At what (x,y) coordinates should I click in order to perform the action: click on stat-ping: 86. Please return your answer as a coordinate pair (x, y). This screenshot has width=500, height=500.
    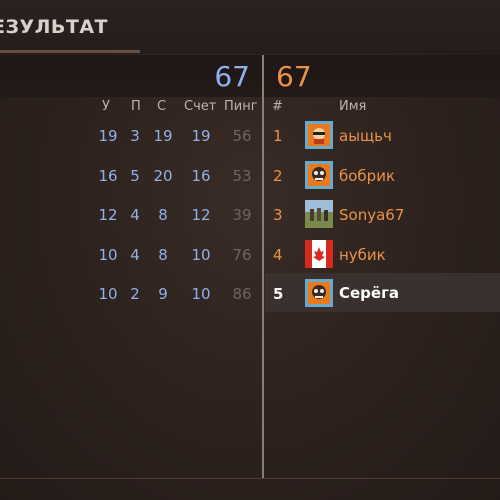
    Looking at the image, I should click on (242, 294).